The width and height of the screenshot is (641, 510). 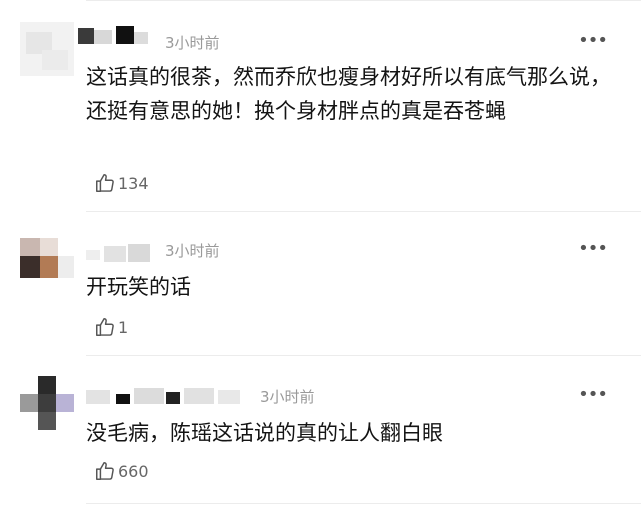 I want to click on like-count: 1, so click(x=123, y=327).